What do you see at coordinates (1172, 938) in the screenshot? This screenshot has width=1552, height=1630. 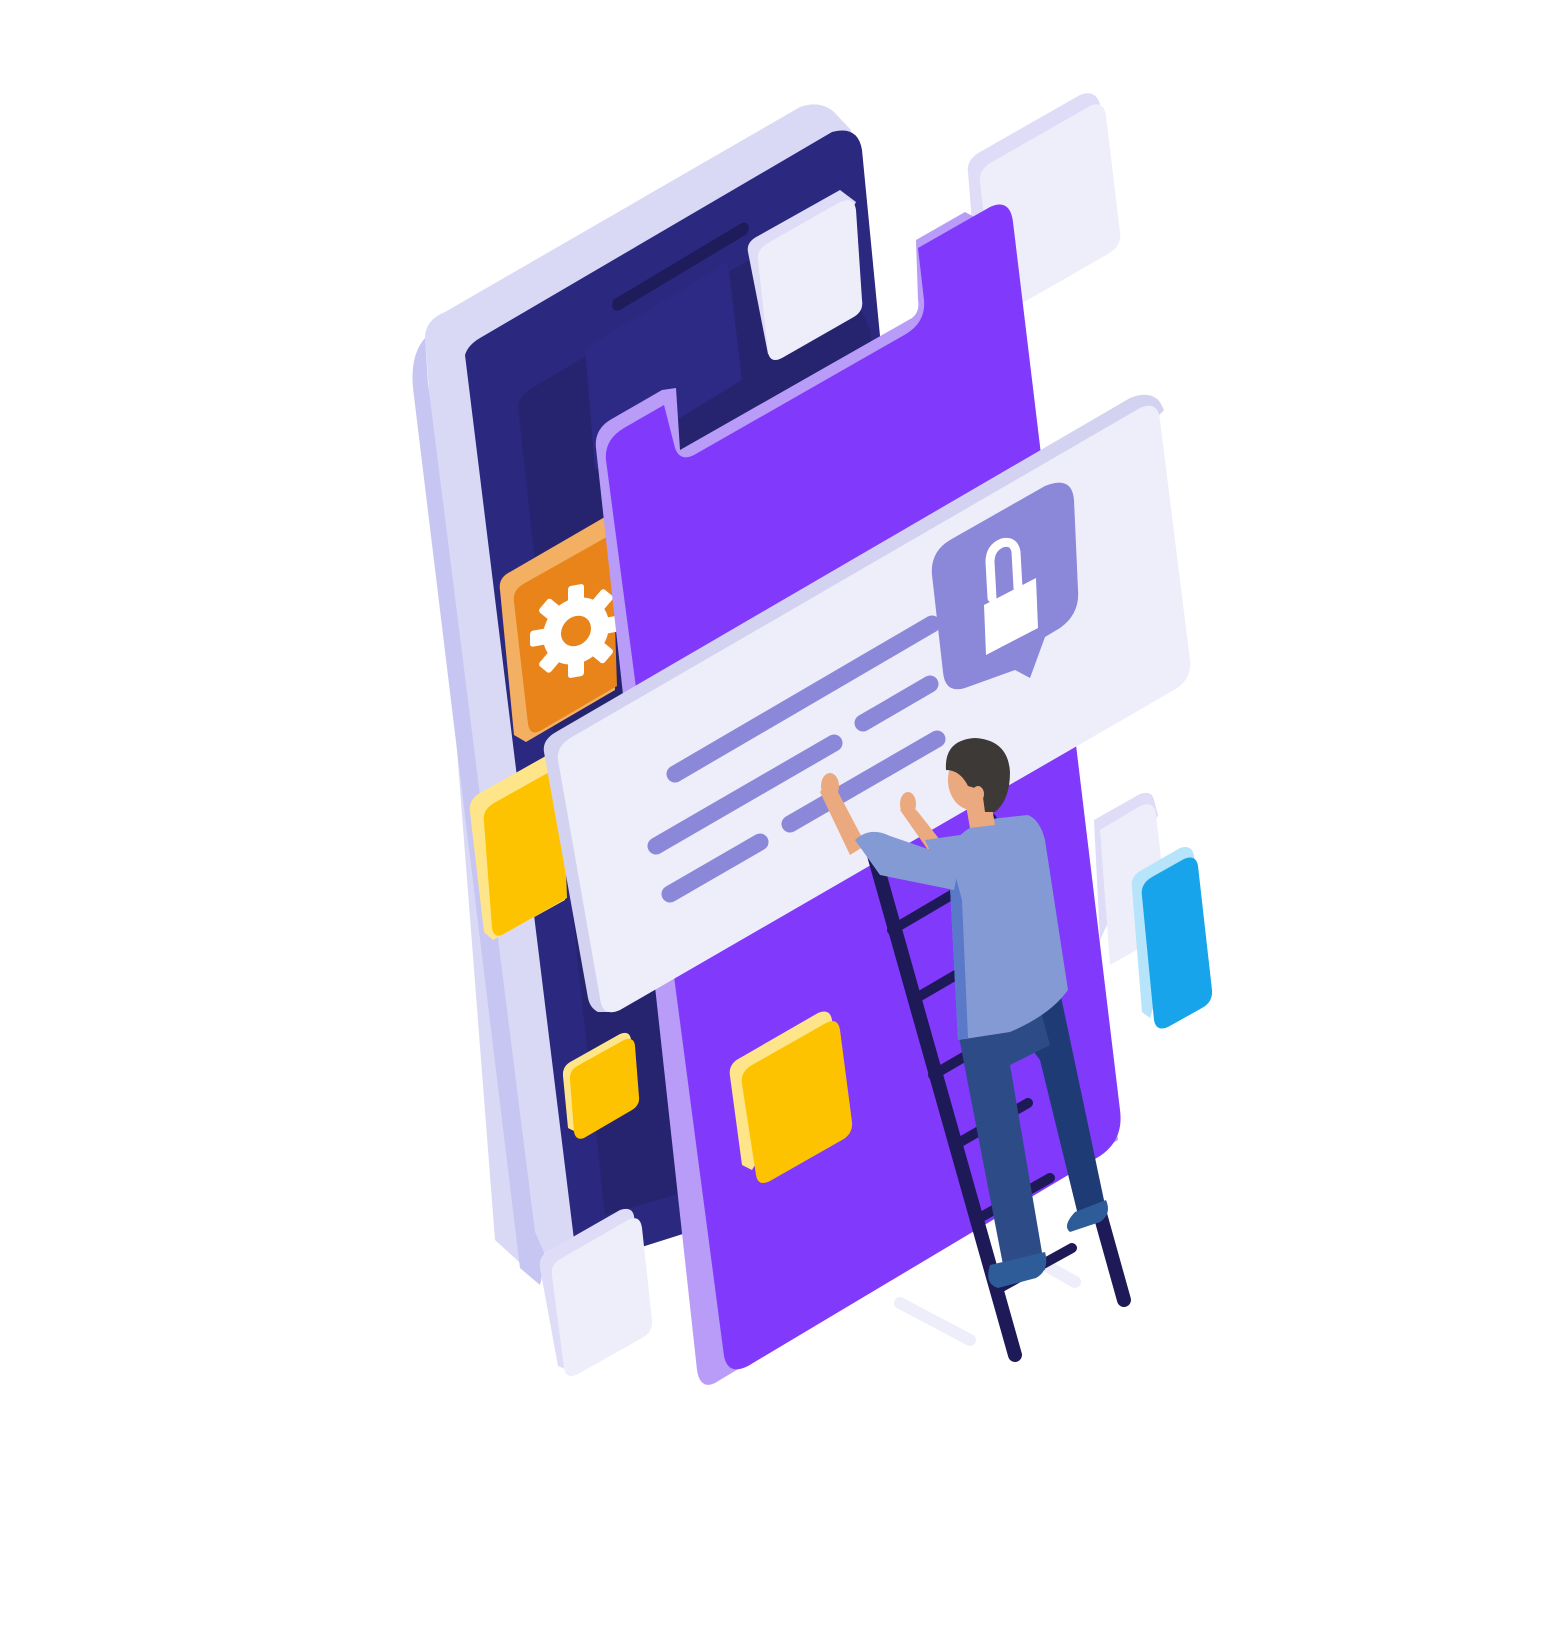 I see `blue-tile` at bounding box center [1172, 938].